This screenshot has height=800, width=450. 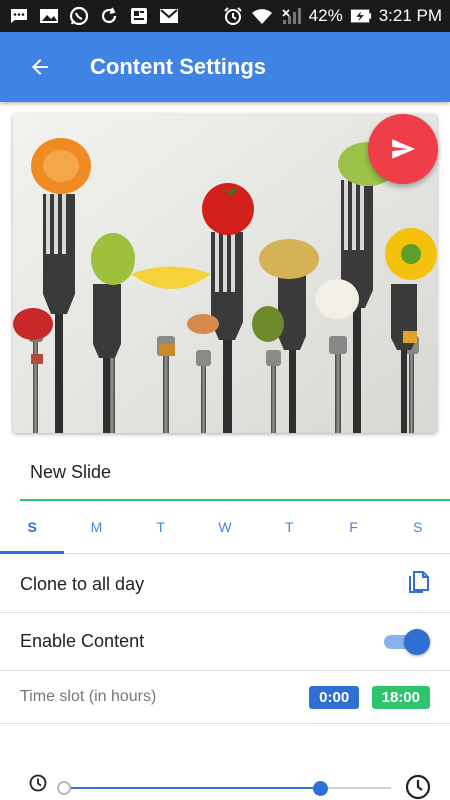 I want to click on clock-large-icon, so click(x=418, y=787).